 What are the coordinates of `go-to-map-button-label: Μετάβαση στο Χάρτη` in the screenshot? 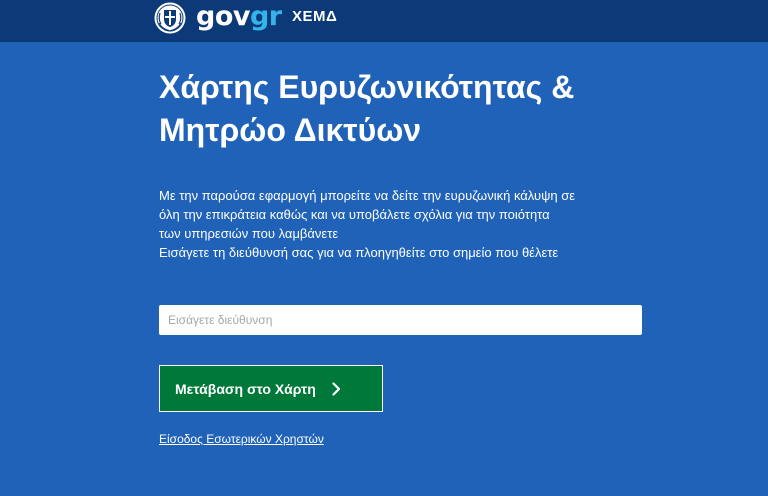 It's located at (245, 388).